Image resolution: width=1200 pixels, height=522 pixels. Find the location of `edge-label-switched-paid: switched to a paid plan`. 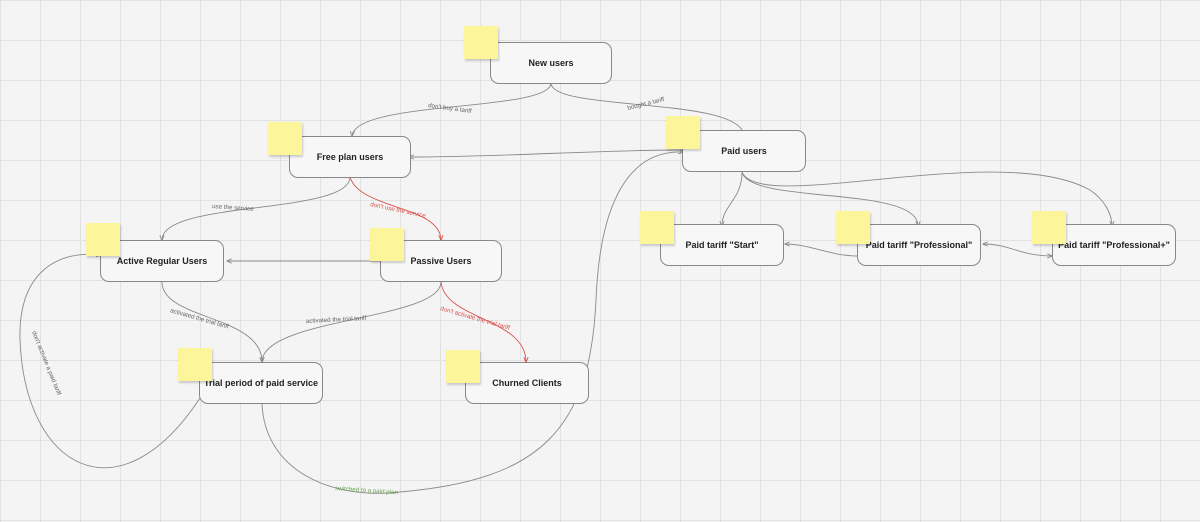

edge-label-switched-paid: switched to a paid plan is located at coordinates (367, 490).